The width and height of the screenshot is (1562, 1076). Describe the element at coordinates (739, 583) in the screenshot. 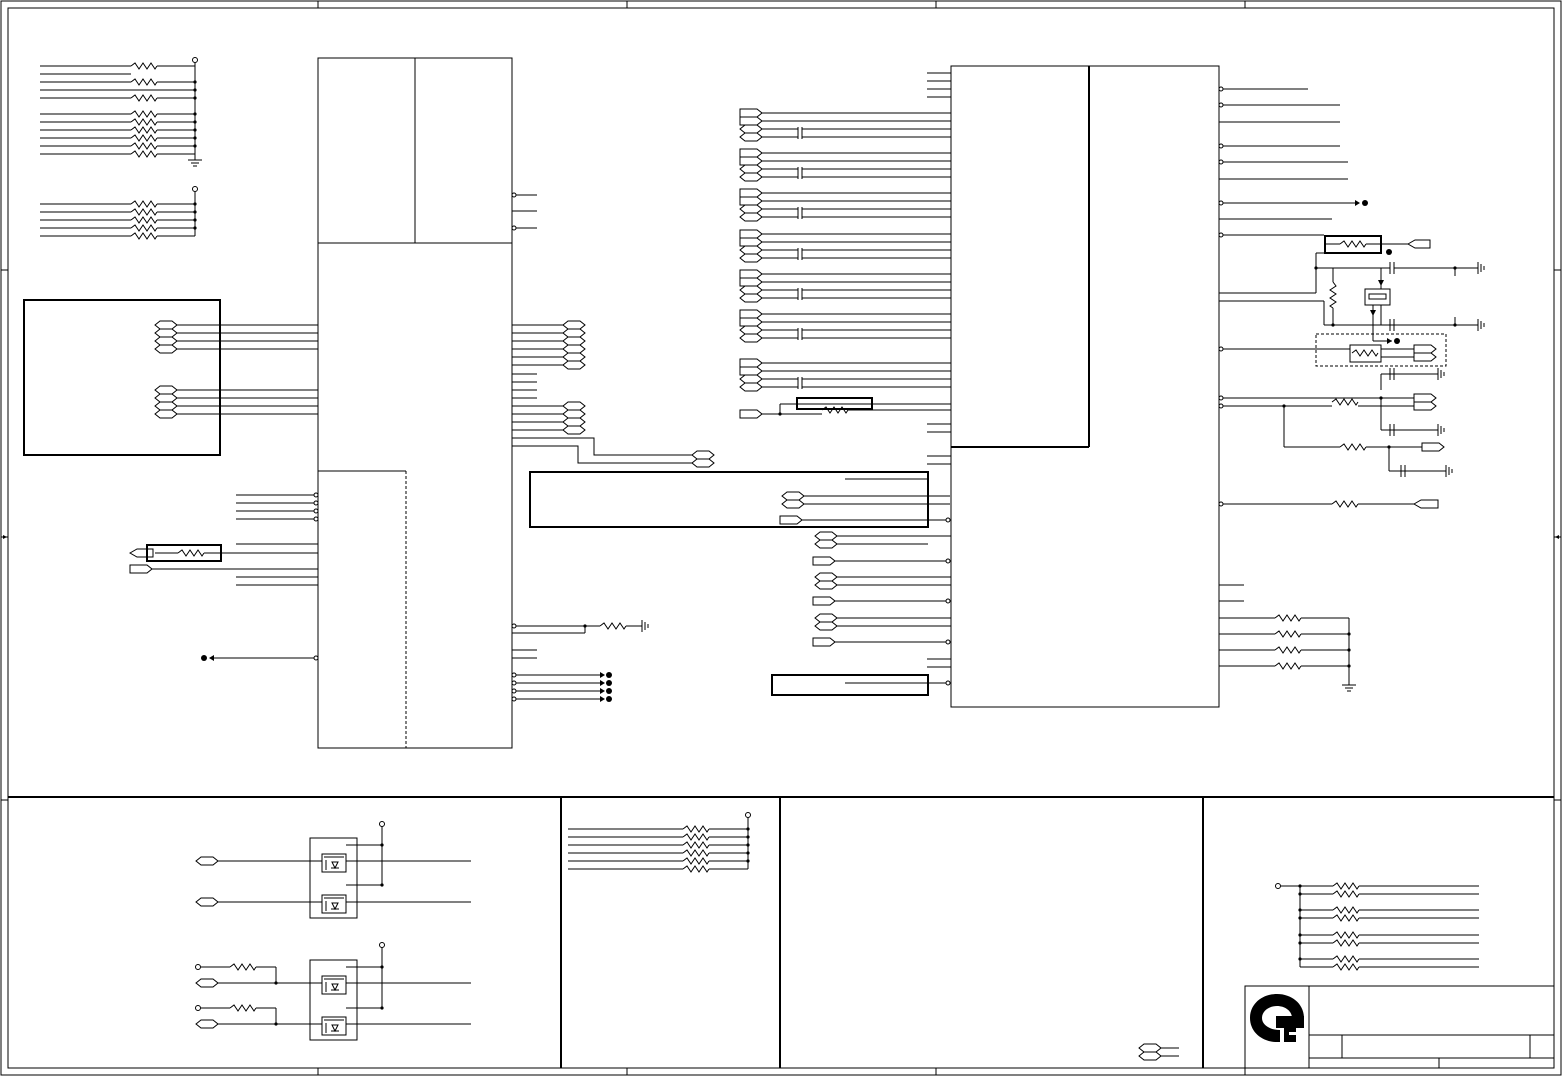

I see `middle-annotation-box` at that location.